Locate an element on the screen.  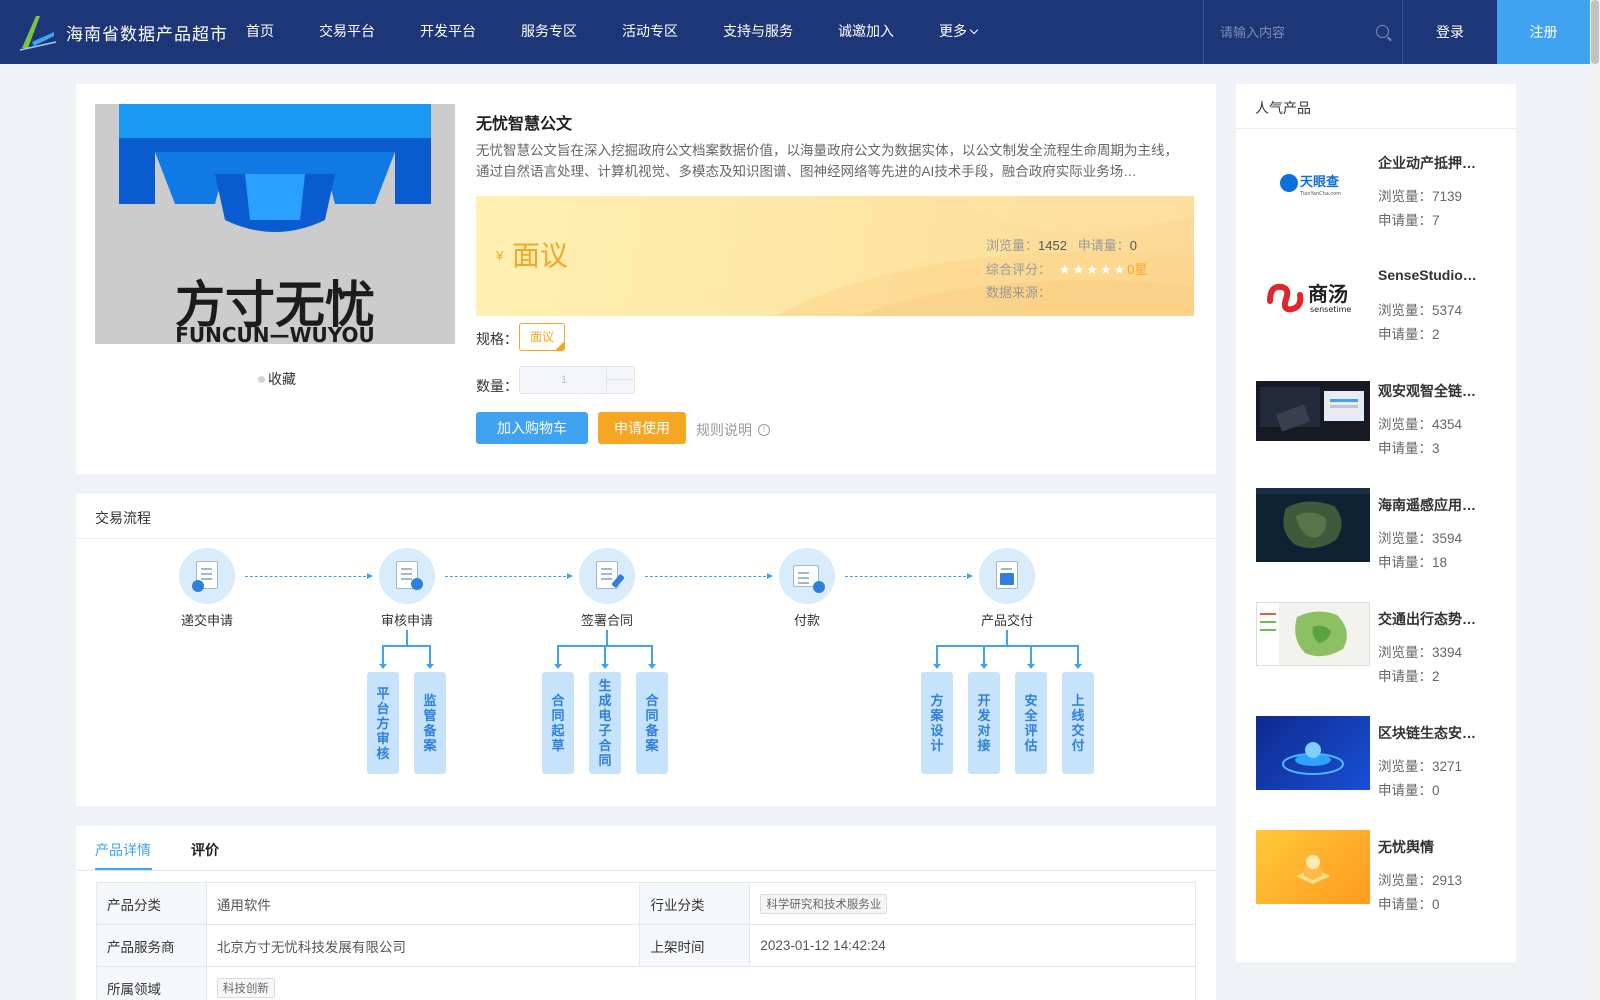
product-applies: 申请量：7 is located at coordinates (1409, 220).